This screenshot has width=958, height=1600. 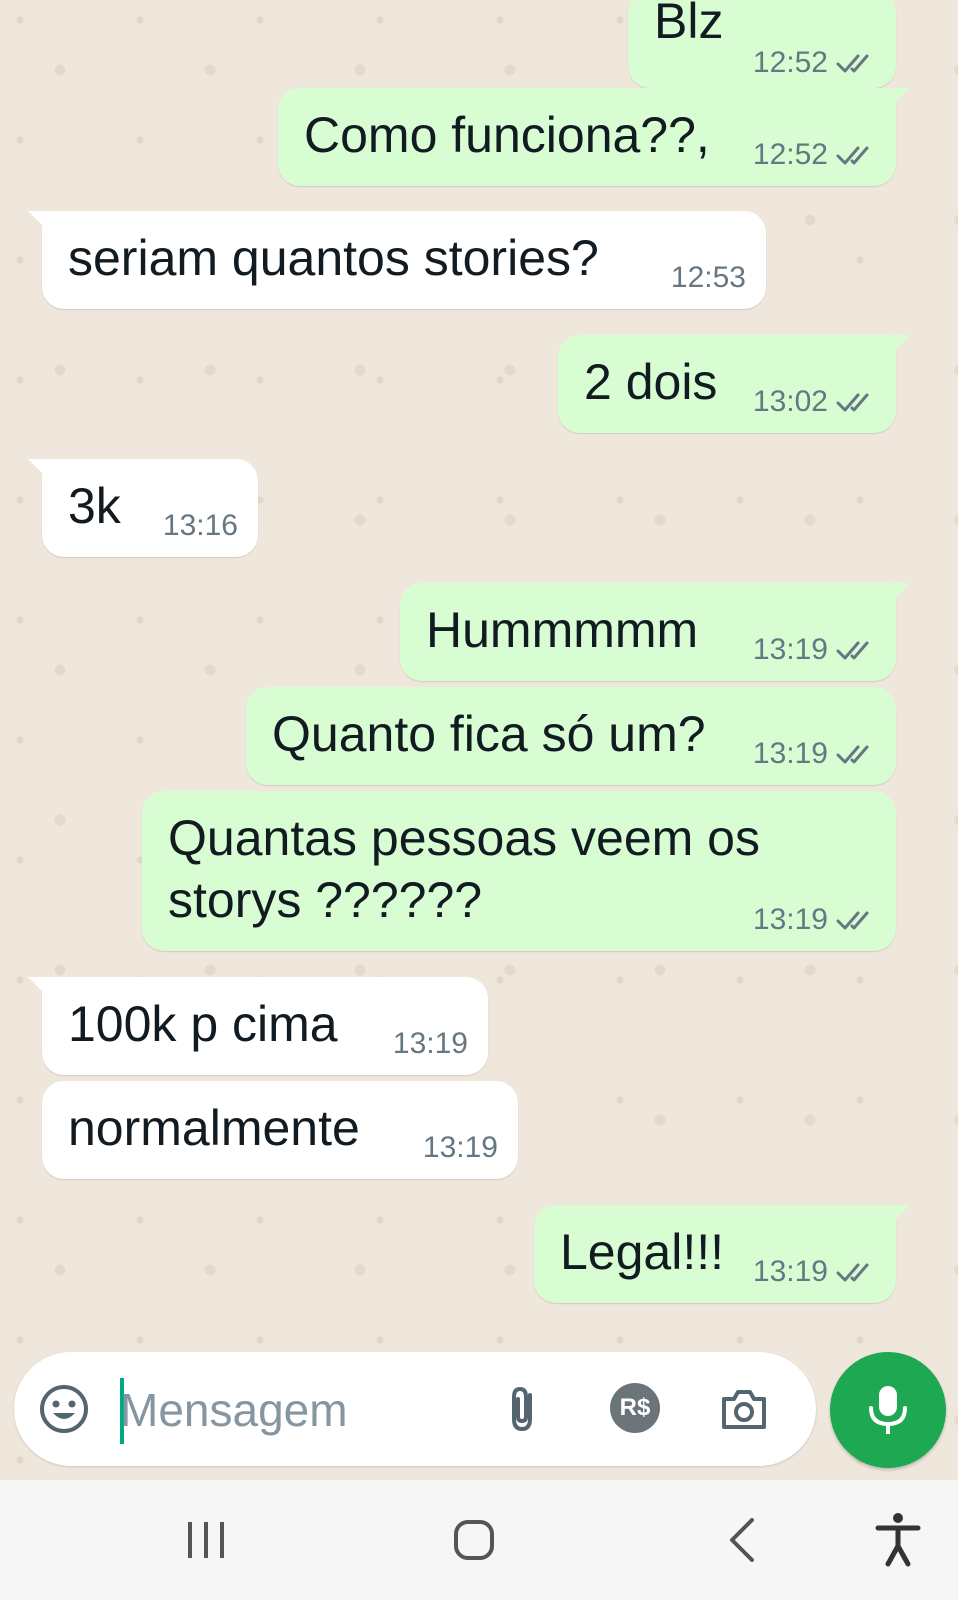 What do you see at coordinates (762, 44) in the screenshot?
I see `message-bubble-outgoing: Blz 12:52` at bounding box center [762, 44].